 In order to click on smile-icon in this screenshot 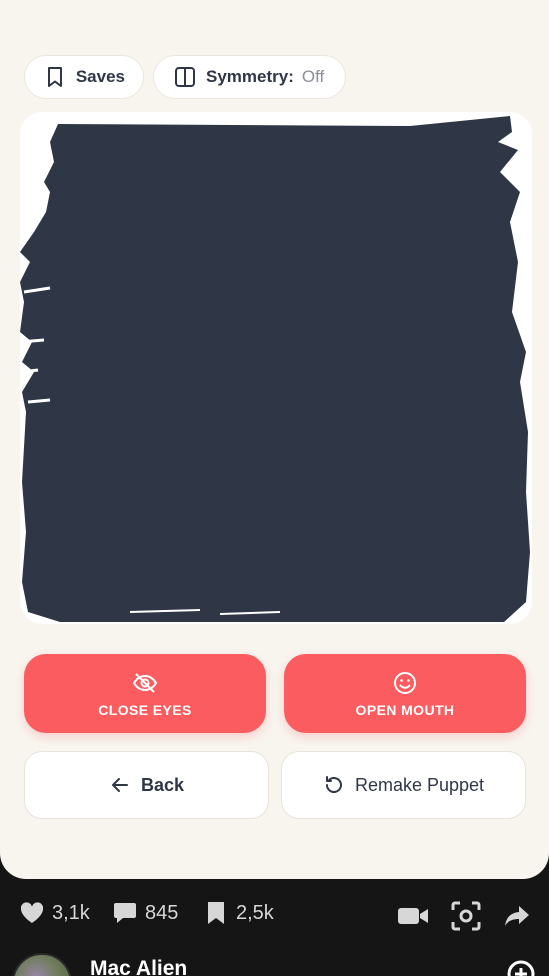, I will do `click(405, 683)`.